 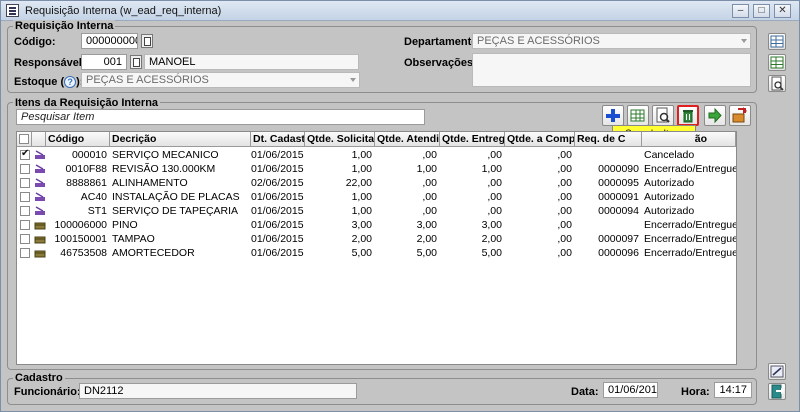 What do you see at coordinates (147, 80) in the screenshot?
I see `estoque-select-value: PEÇAS E ACESSÓRIOS` at bounding box center [147, 80].